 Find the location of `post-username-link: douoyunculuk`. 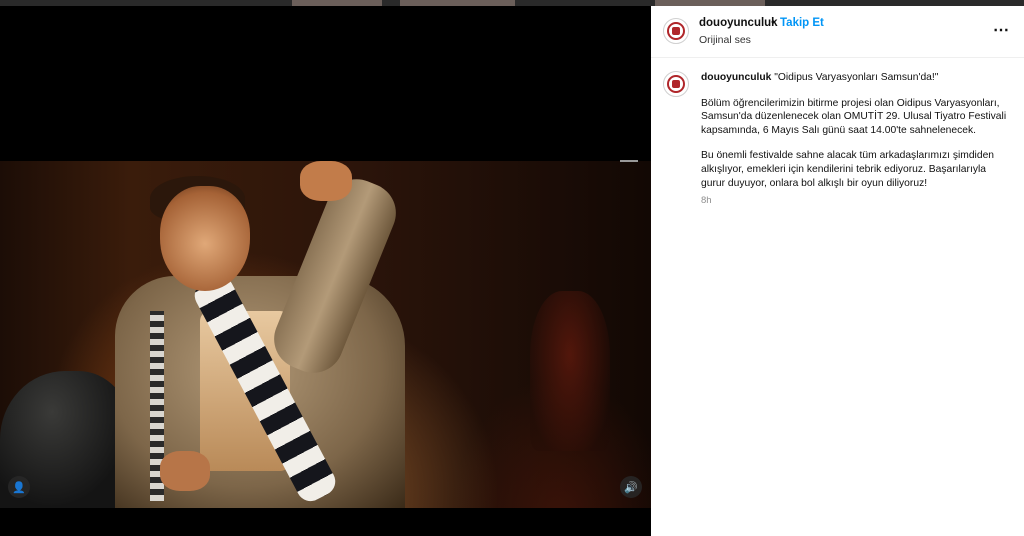

post-username-link: douoyunculuk is located at coordinates (738, 23).